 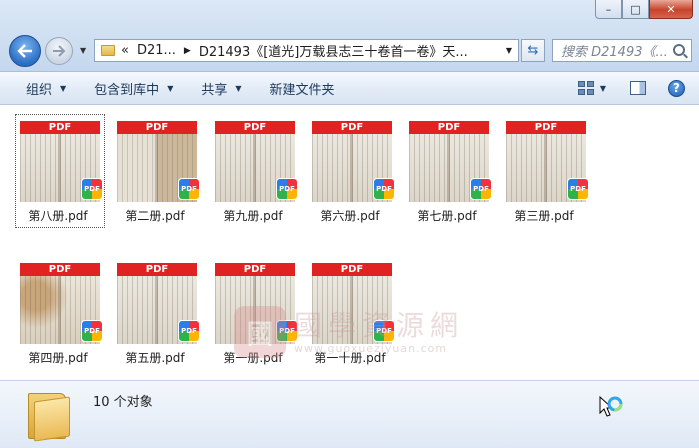 What do you see at coordinates (676, 88) in the screenshot?
I see `help-icon: ?` at bounding box center [676, 88].